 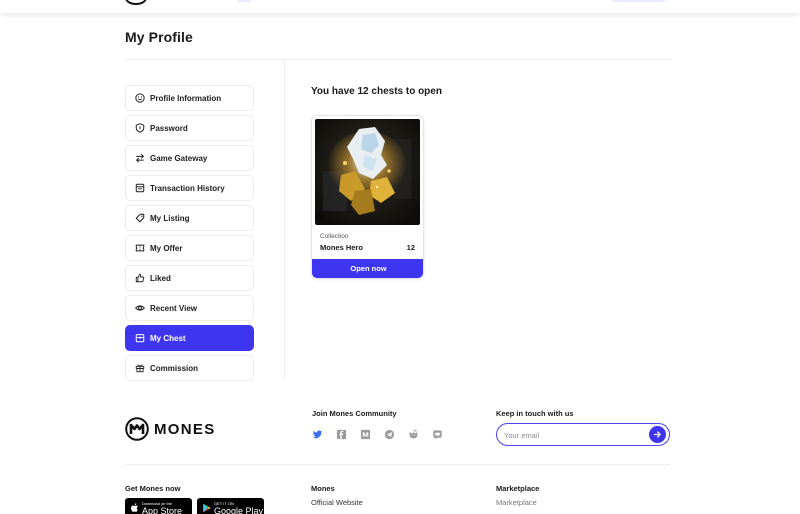 I want to click on content-divider, so click(x=284, y=220).